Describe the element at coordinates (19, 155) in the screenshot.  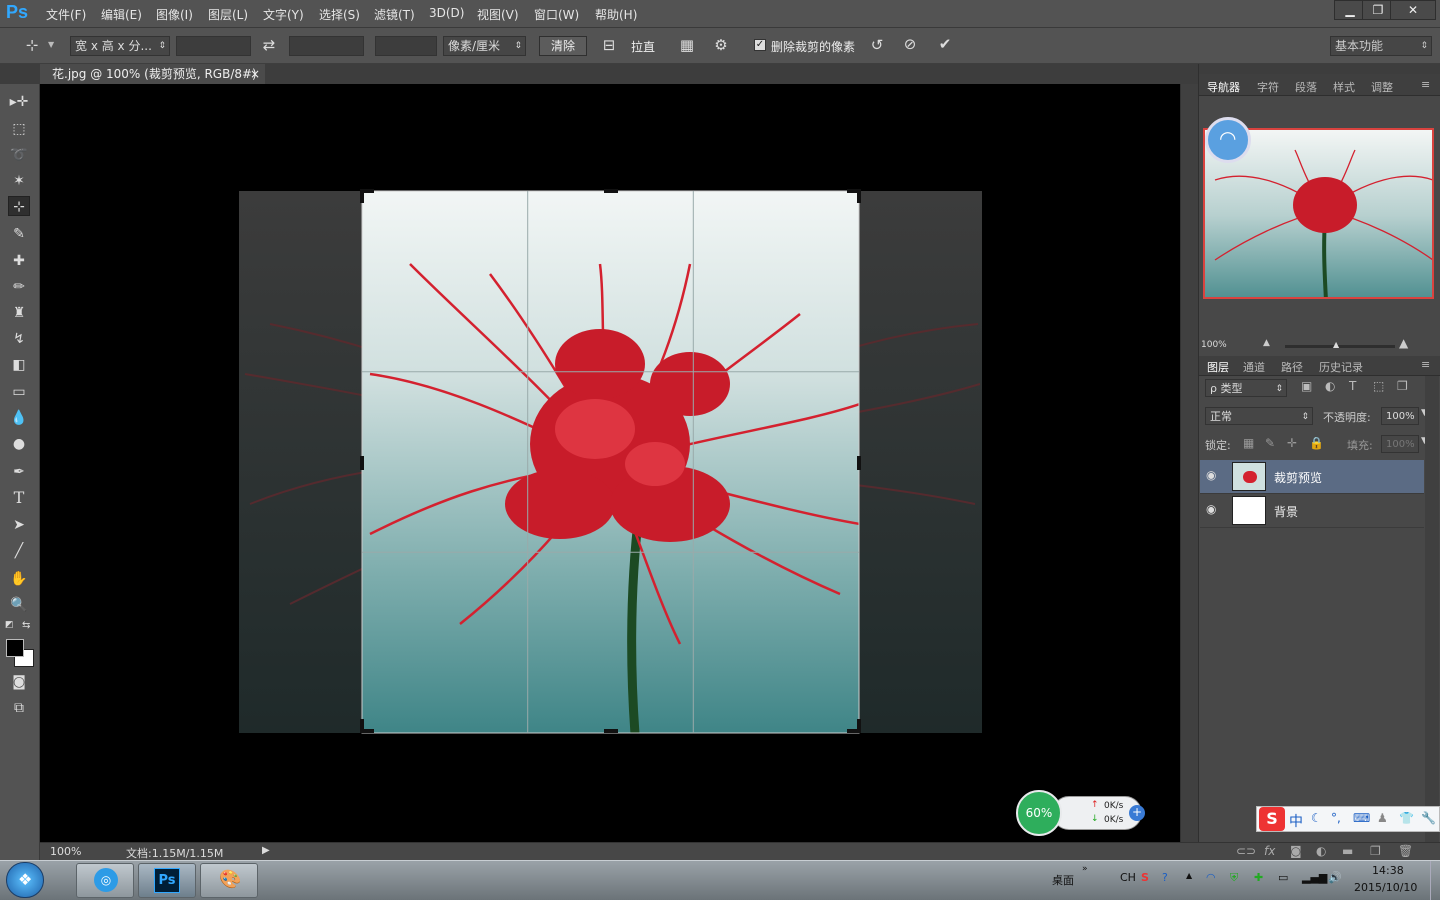
I see `lasso-tool-icon: ➰` at that location.